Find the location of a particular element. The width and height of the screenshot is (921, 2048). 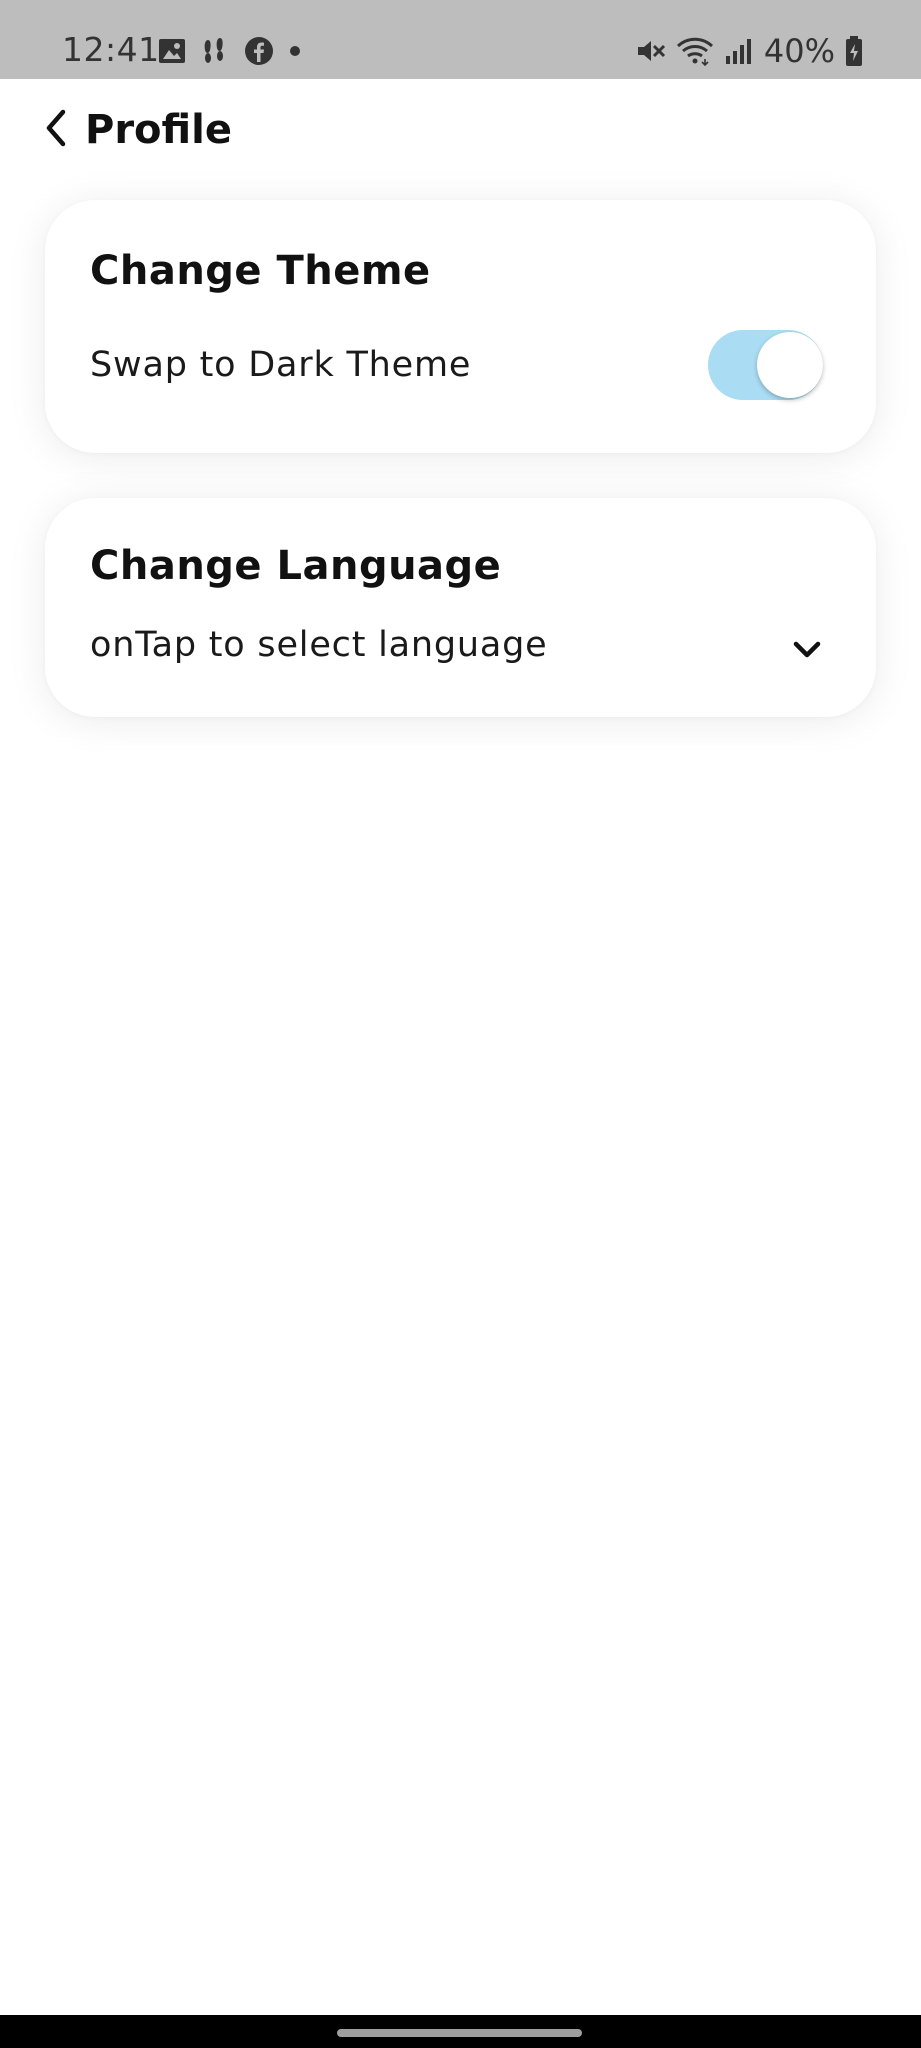

system-nav-bar is located at coordinates (460, 2031).